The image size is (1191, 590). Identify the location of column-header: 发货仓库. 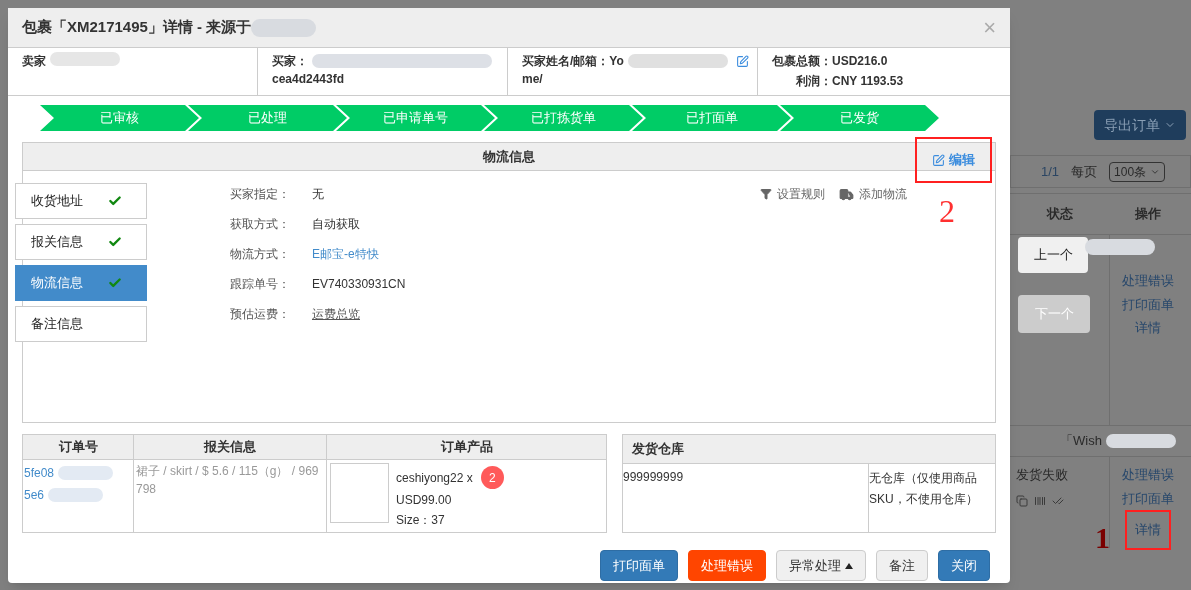
(658, 449).